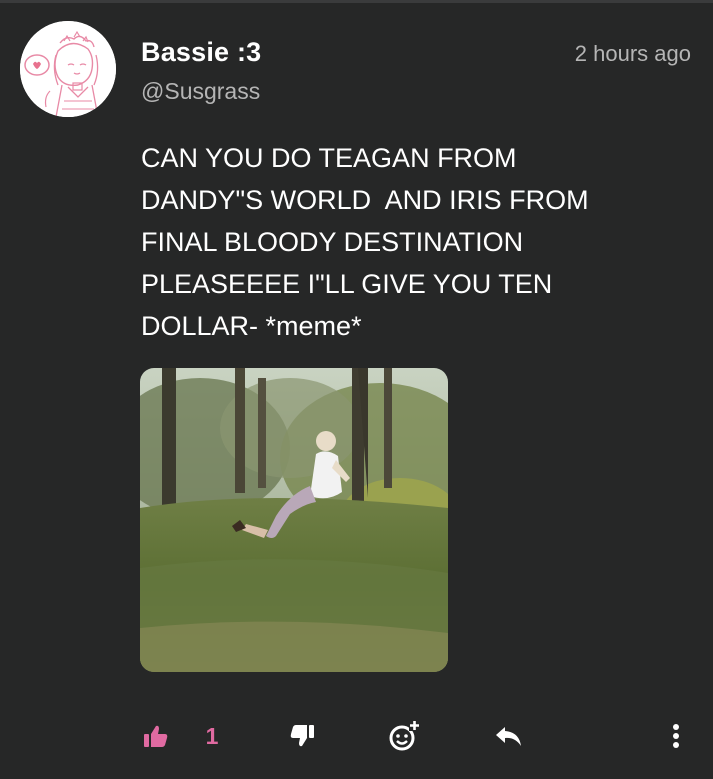 This screenshot has height=779, width=713. Describe the element at coordinates (201, 52) in the screenshot. I see `author-name: Bassie :3` at that location.